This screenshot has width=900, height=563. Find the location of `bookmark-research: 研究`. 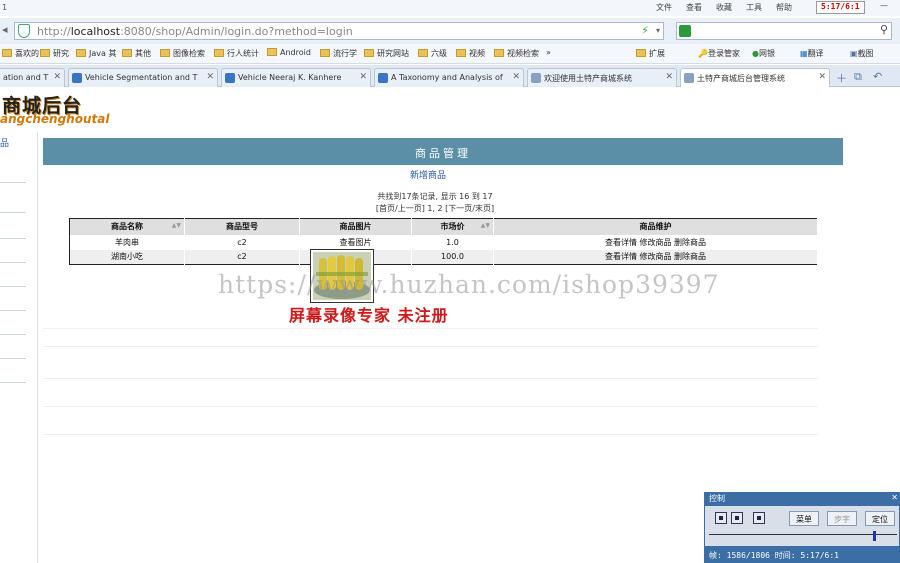

bookmark-research: 研究 is located at coordinates (54, 53).